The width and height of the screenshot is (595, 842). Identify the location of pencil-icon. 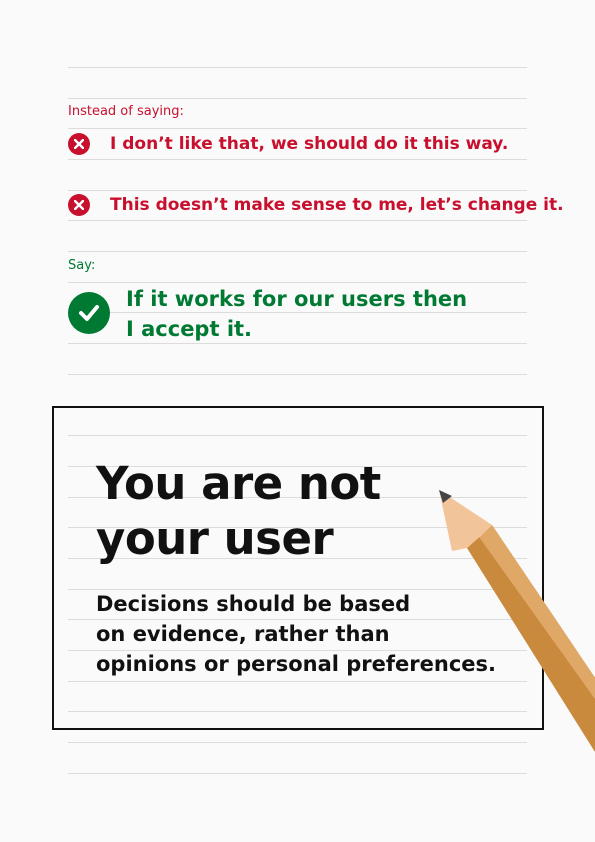
(517, 621).